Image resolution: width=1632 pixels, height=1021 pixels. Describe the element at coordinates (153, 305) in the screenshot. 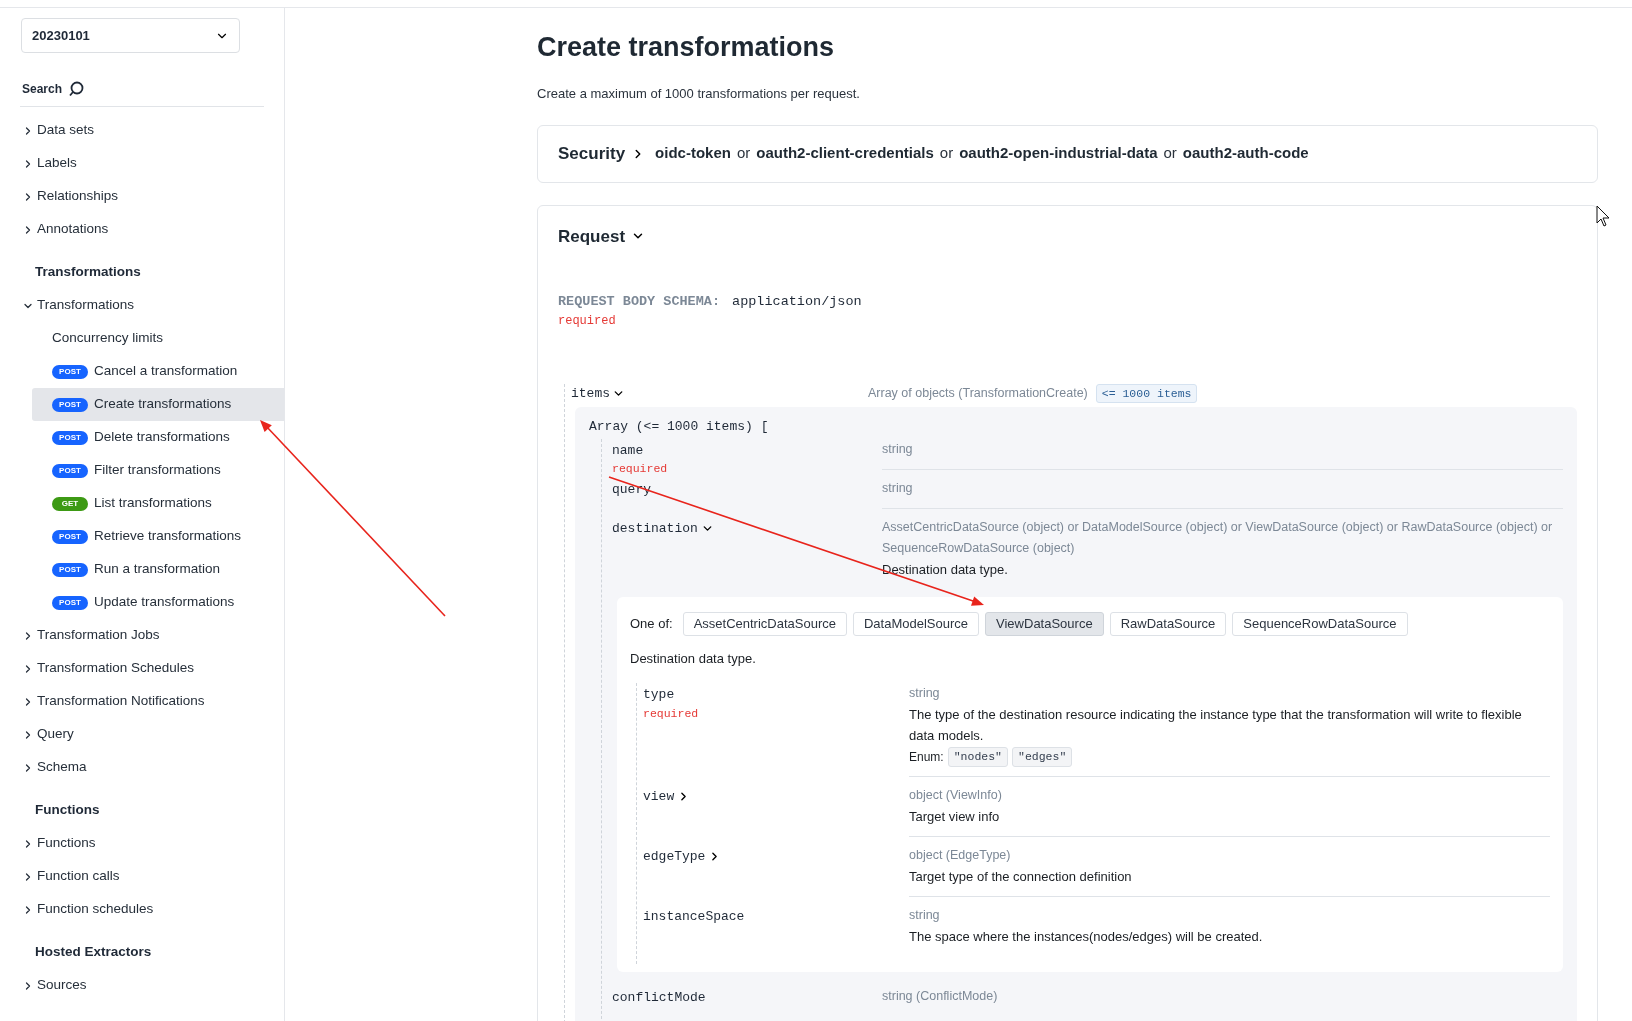

I see `sidebar-group: Transformations` at that location.